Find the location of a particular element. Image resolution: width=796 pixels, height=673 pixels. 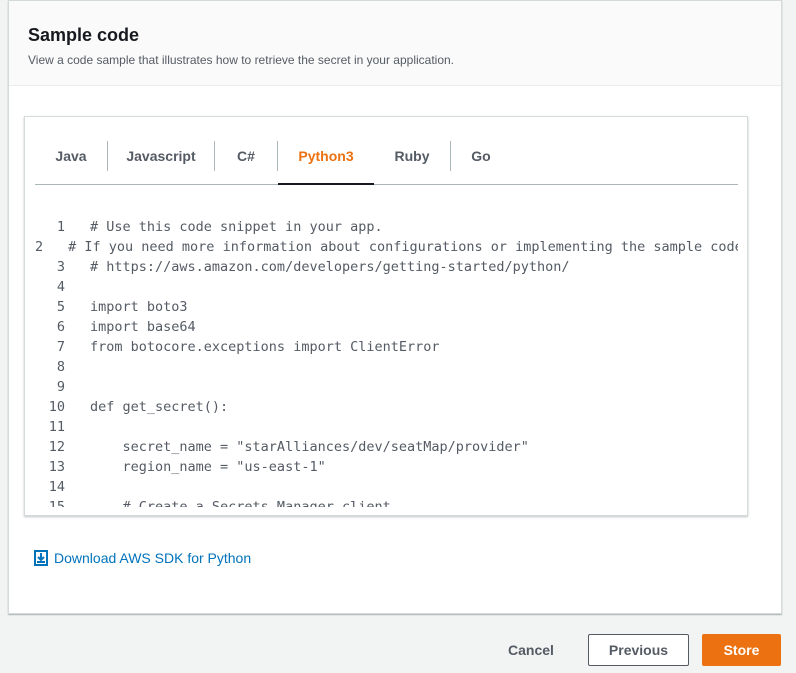

tab-go: Go is located at coordinates (481, 163).